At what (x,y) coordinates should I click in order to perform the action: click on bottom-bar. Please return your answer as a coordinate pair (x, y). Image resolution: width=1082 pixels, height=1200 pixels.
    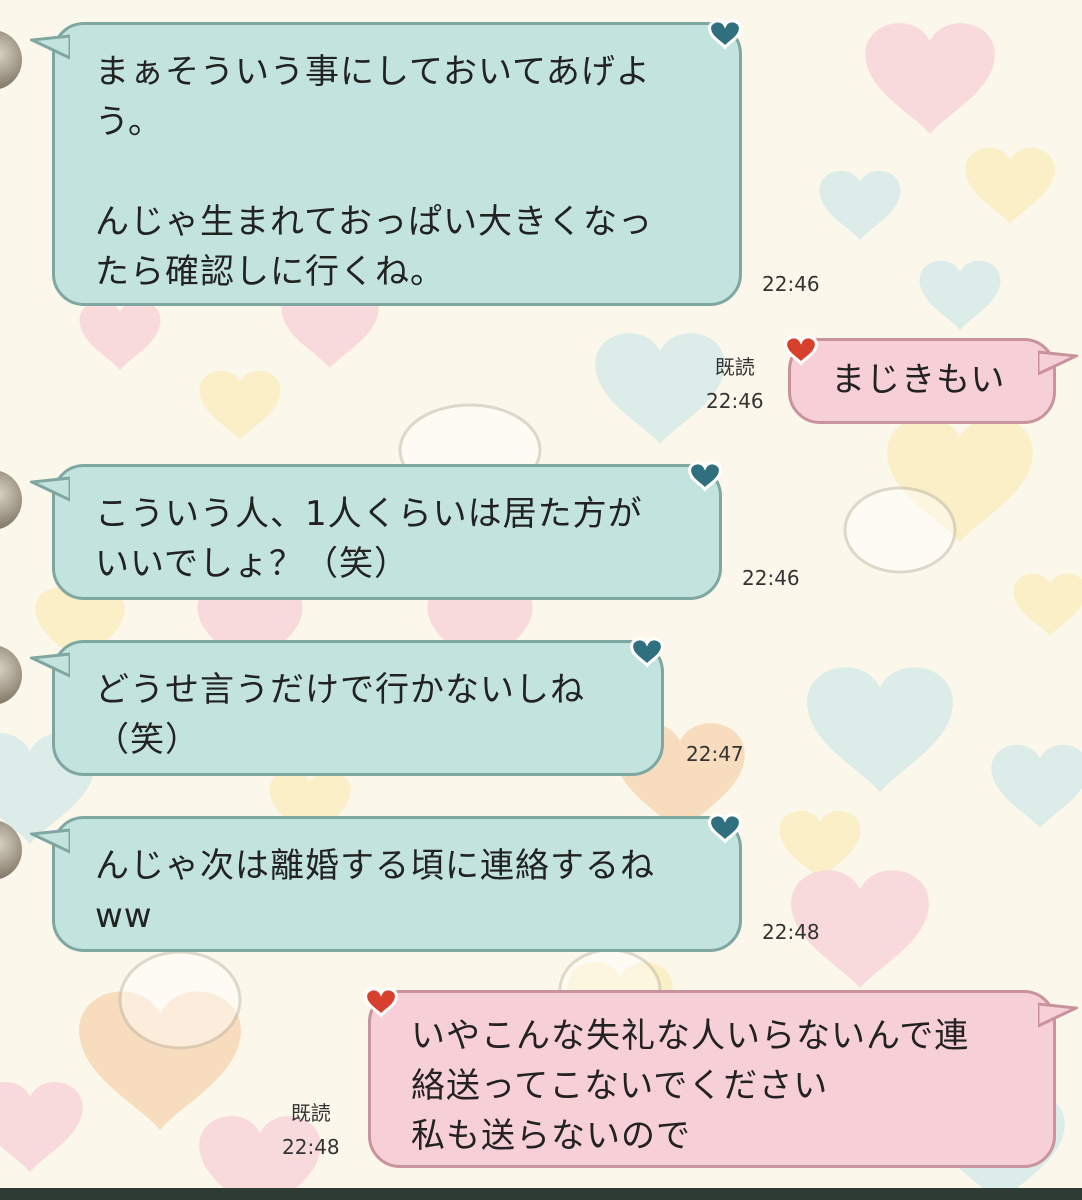
    Looking at the image, I should click on (541, 1194).